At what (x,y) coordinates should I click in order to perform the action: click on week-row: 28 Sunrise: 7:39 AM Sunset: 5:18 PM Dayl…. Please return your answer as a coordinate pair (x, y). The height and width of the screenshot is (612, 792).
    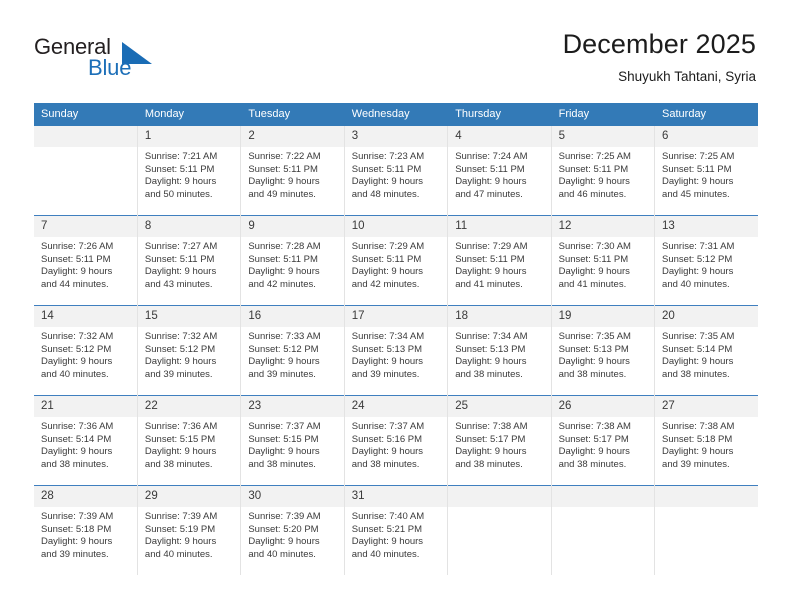
    Looking at the image, I should click on (396, 530).